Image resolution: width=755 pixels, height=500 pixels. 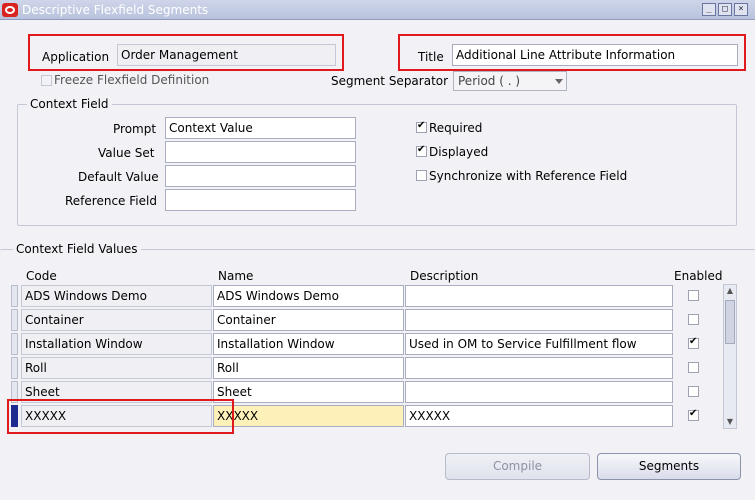 I want to click on name-cell: Installation Window, so click(x=308, y=344).